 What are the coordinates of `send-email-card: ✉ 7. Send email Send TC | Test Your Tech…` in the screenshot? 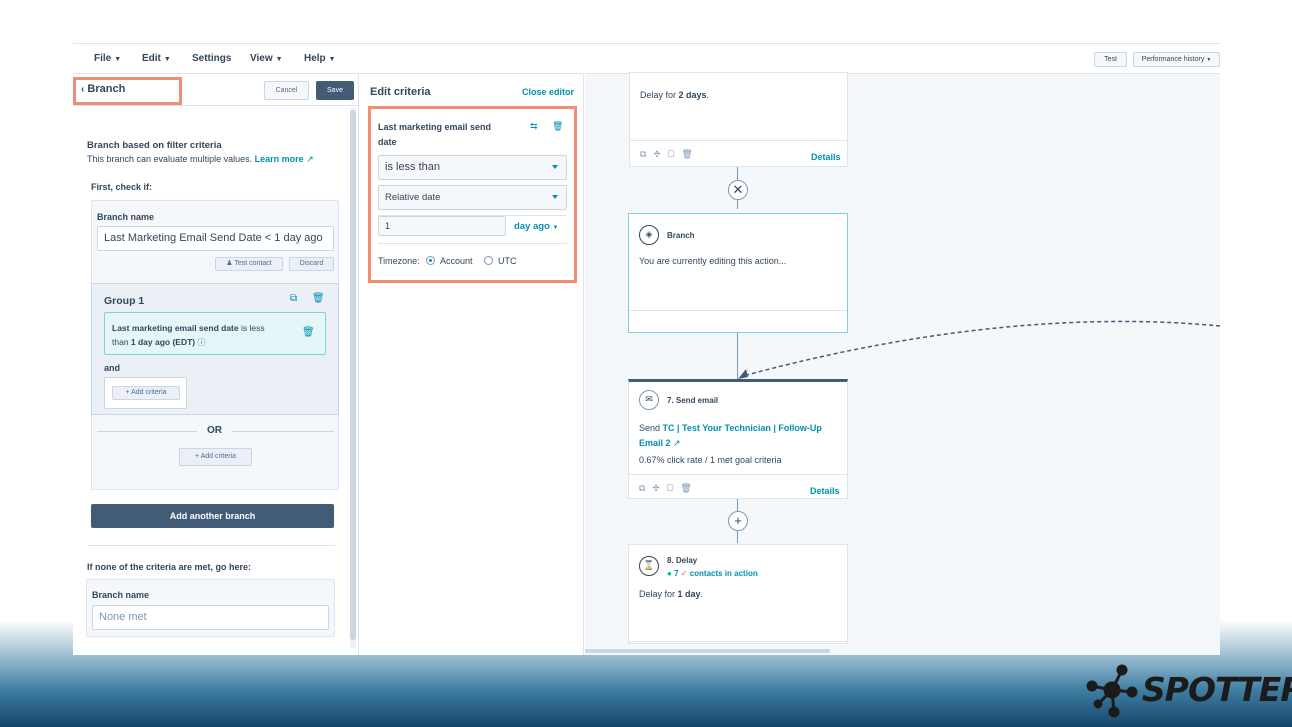 It's located at (738, 439).